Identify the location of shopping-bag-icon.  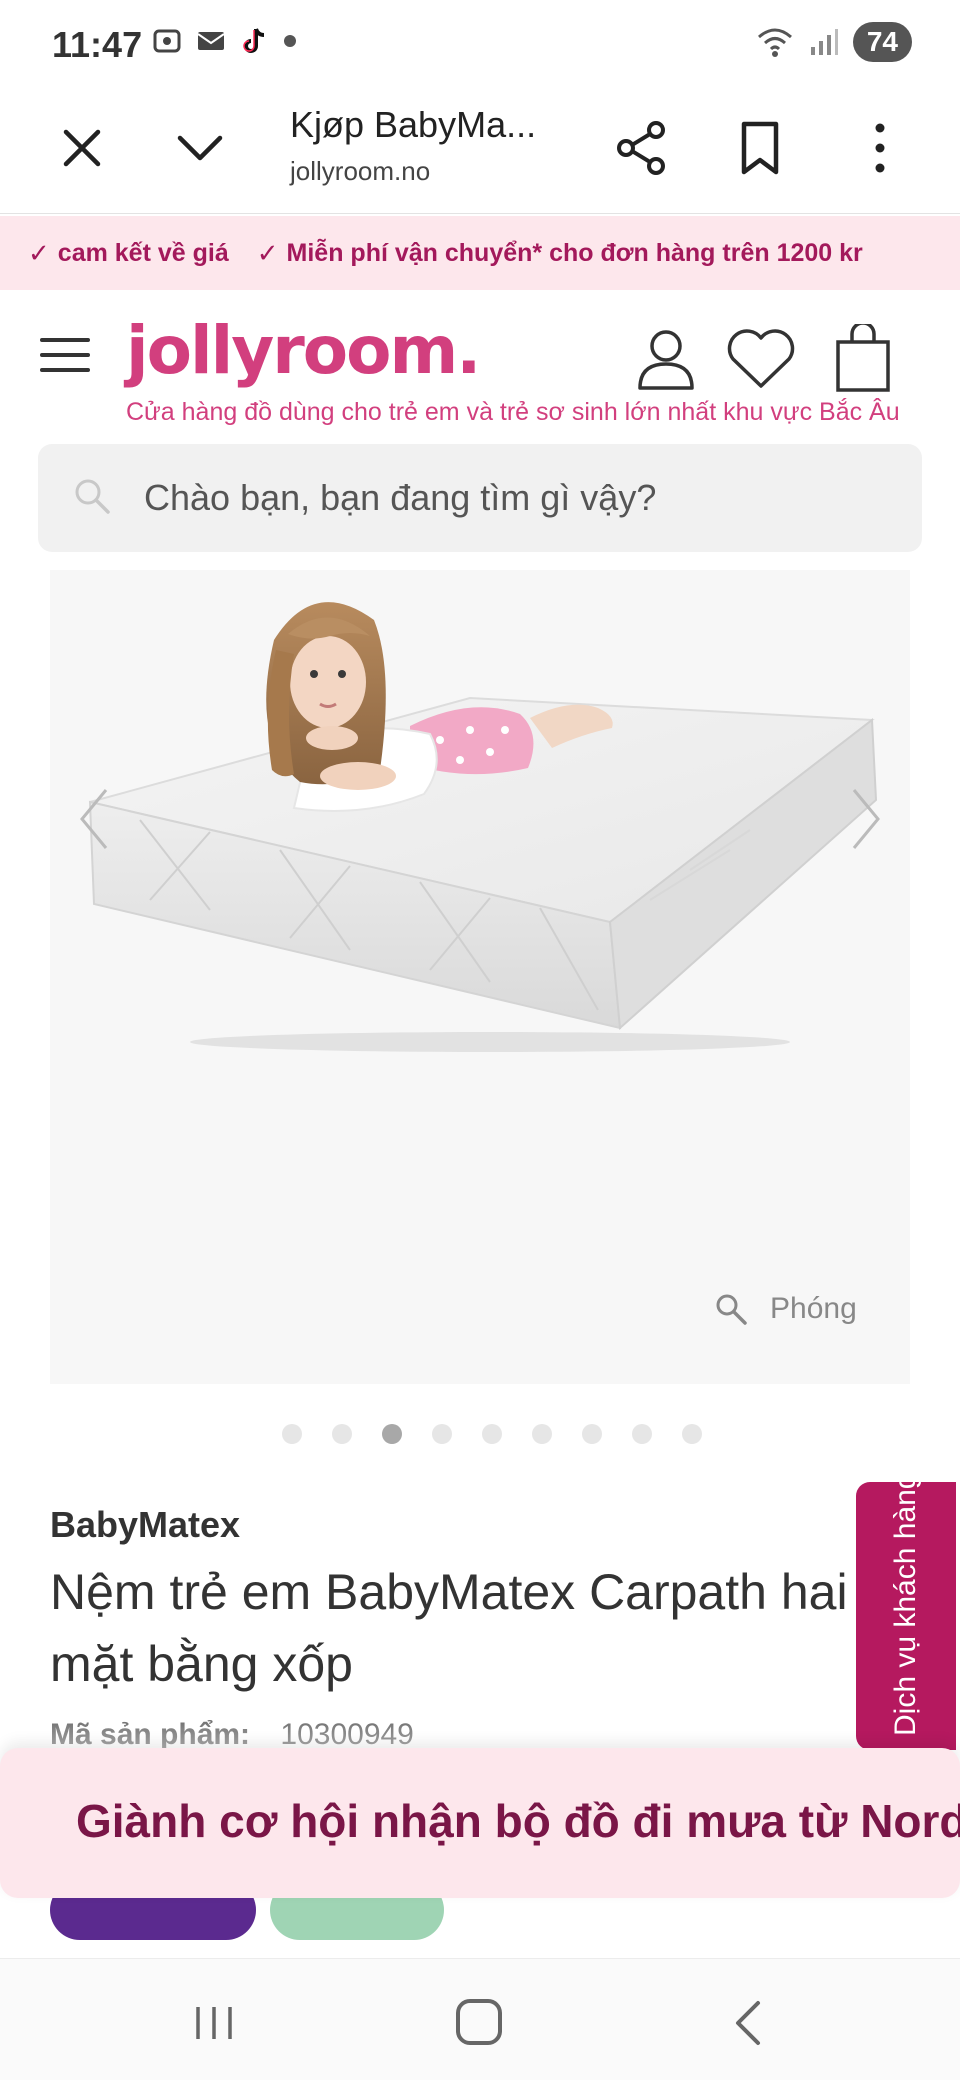
(863, 359).